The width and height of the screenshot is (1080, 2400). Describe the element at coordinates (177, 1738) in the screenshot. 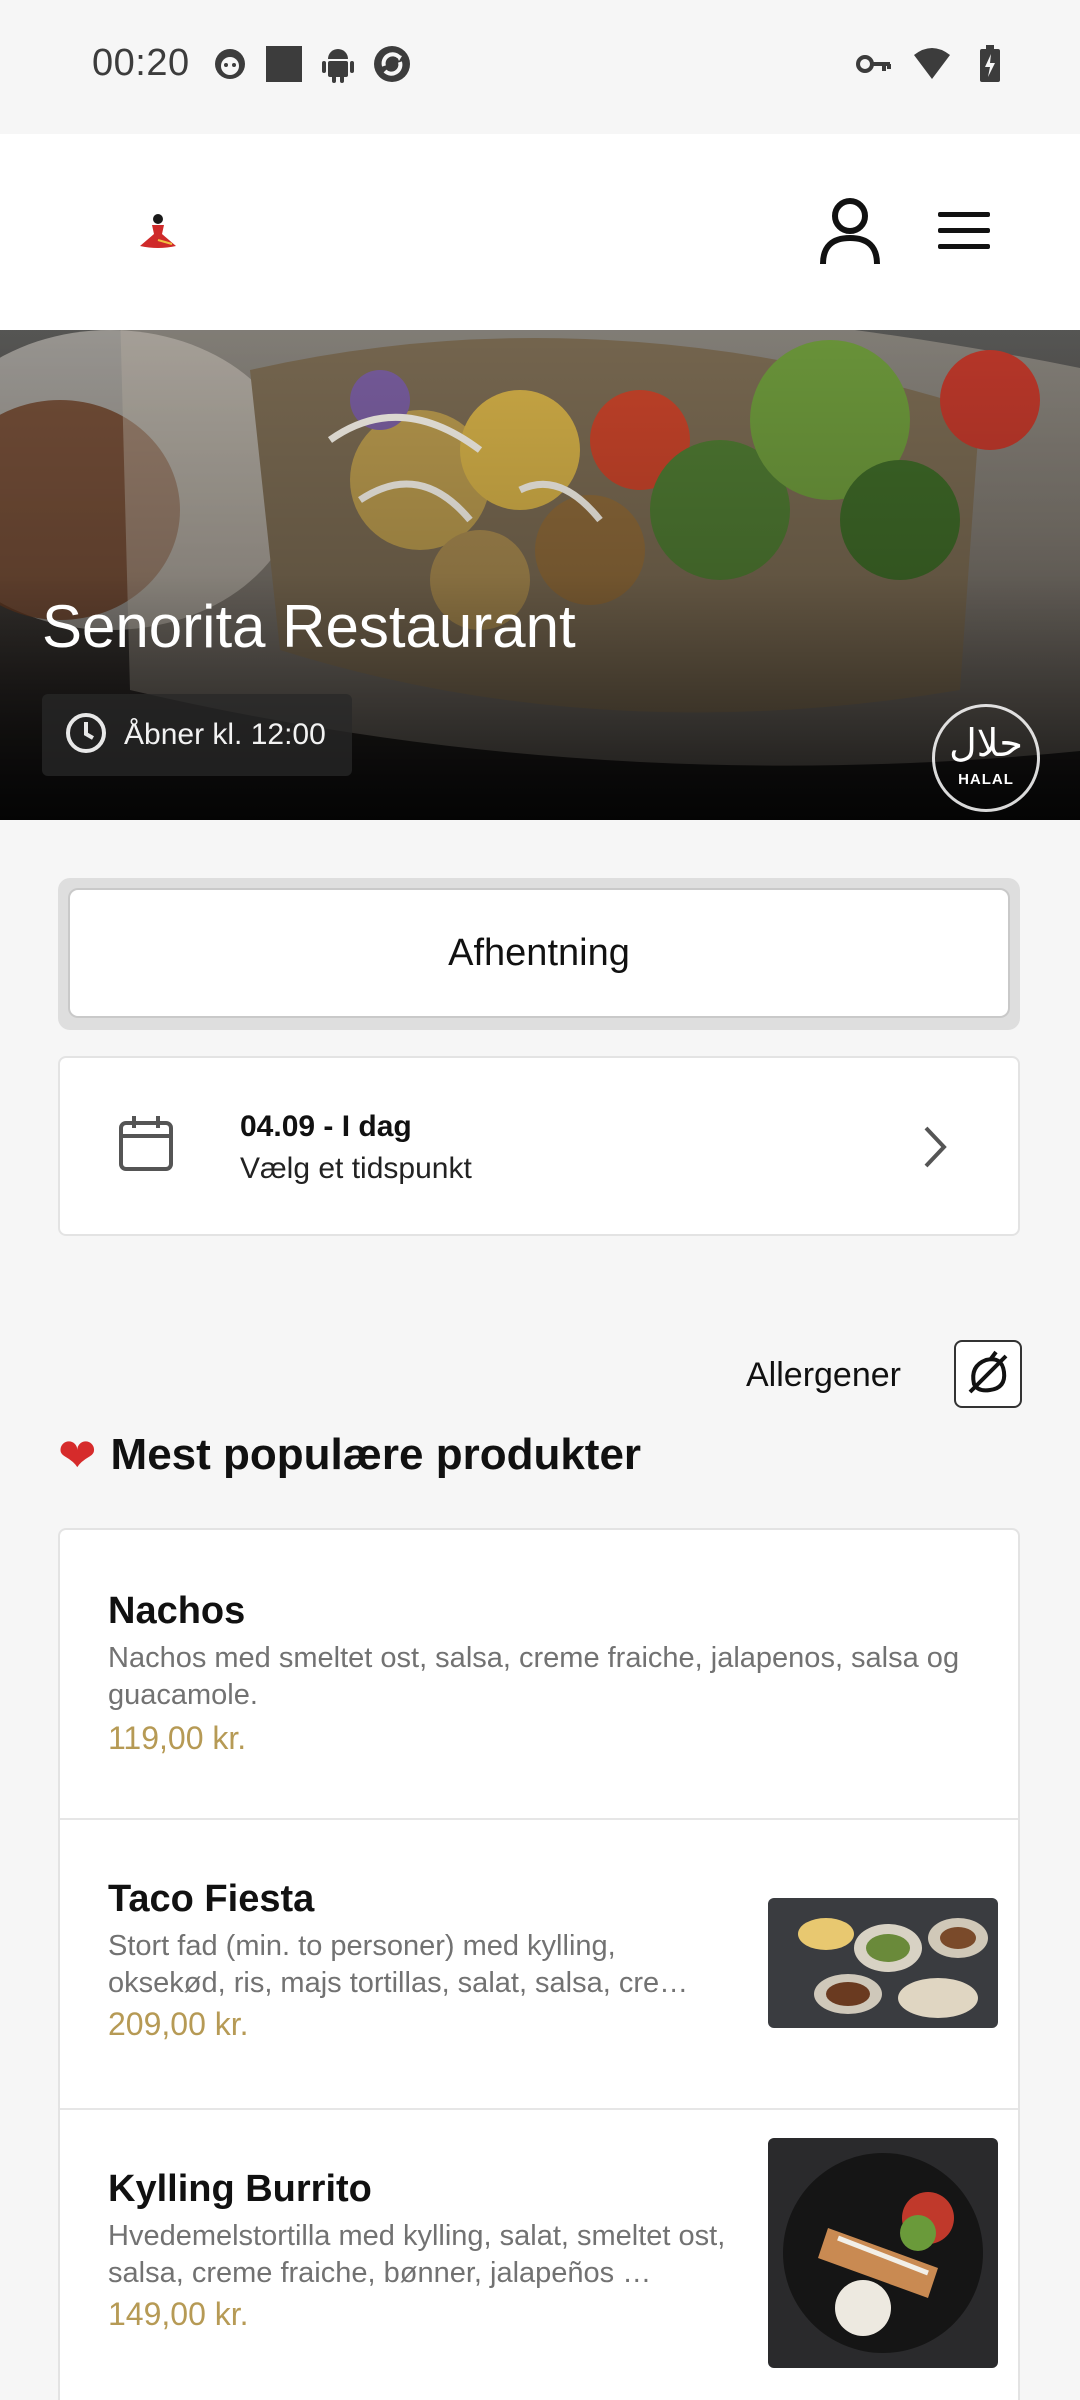

I see `product-price: 119,00 kr.` at that location.